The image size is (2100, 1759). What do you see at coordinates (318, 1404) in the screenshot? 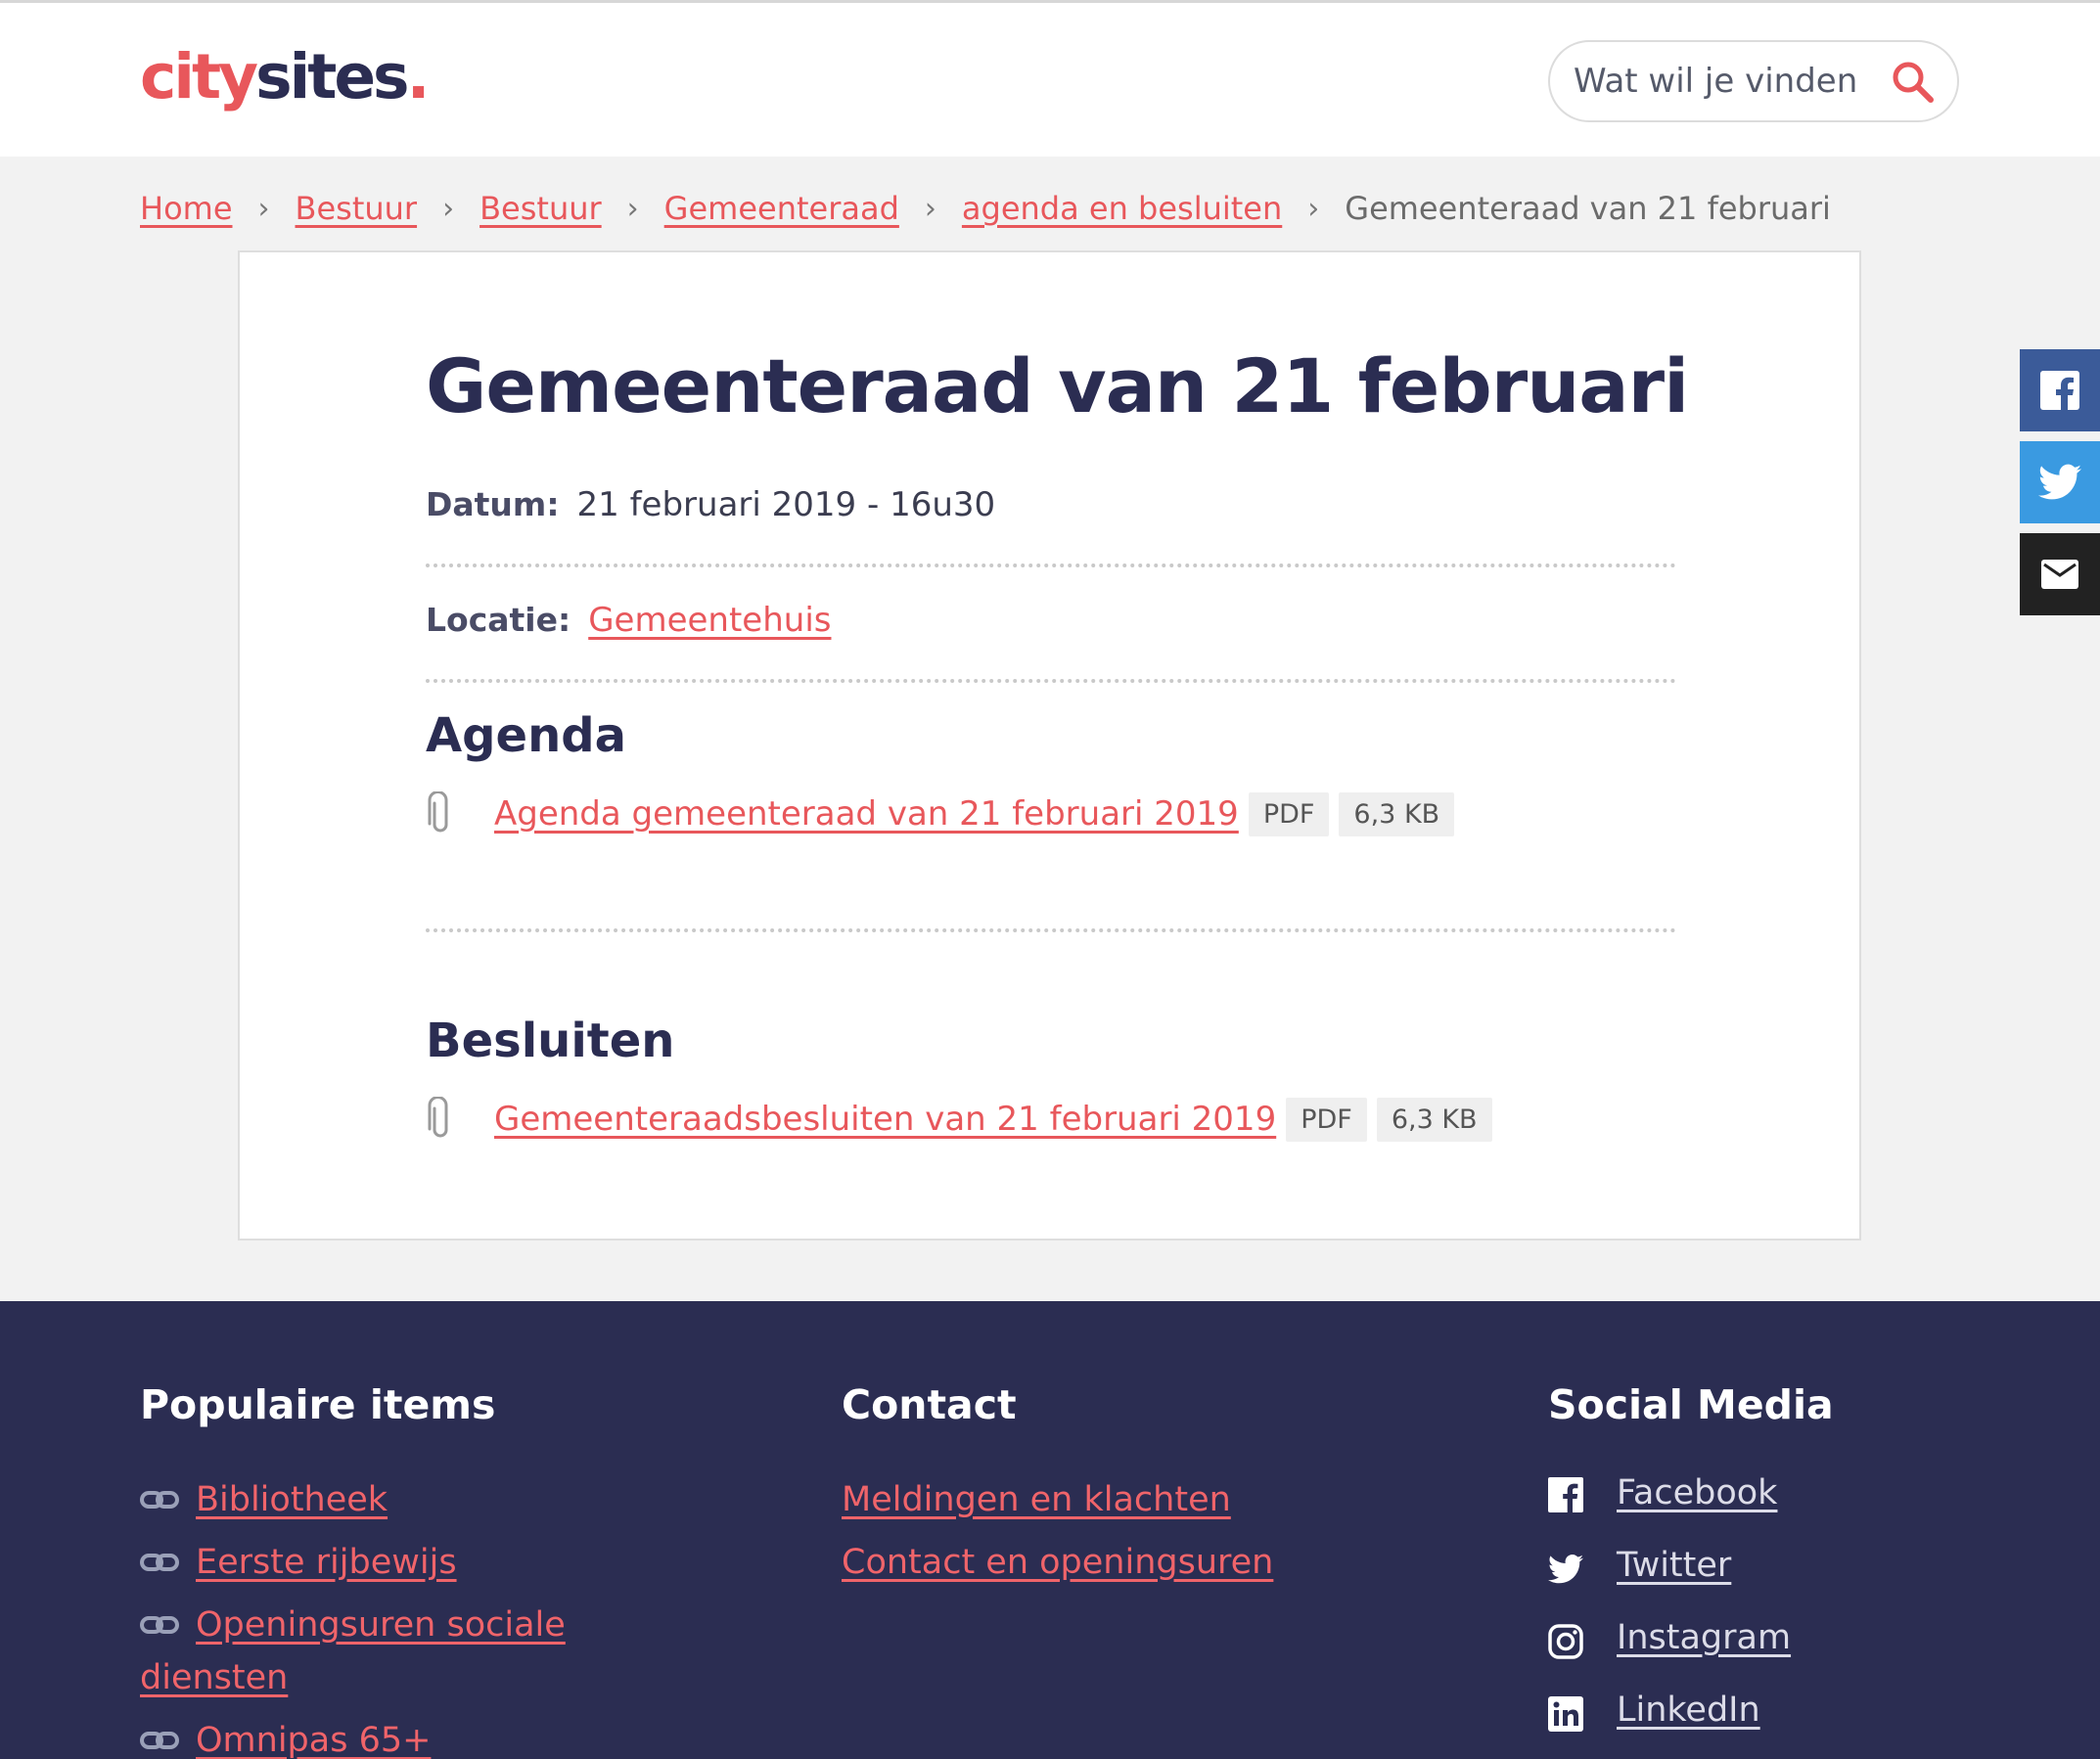
I see `popular-heading: Populaire items` at bounding box center [318, 1404].